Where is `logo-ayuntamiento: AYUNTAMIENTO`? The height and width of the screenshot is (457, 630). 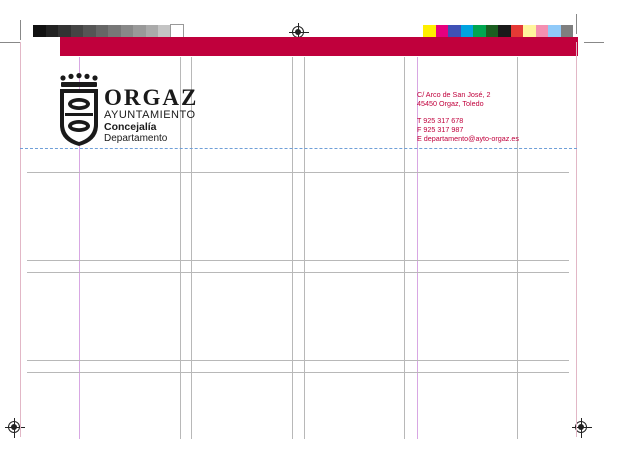
logo-ayuntamiento: AYUNTAMIENTO is located at coordinates (150, 115).